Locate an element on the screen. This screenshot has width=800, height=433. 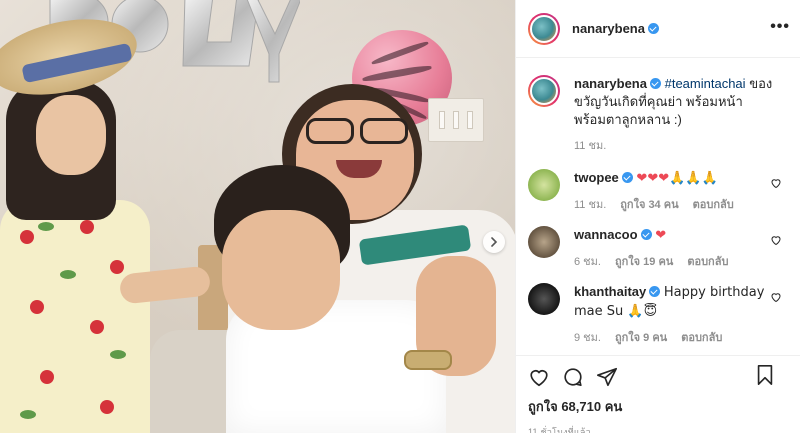
comment-username: khanthaitay is located at coordinates (610, 291).